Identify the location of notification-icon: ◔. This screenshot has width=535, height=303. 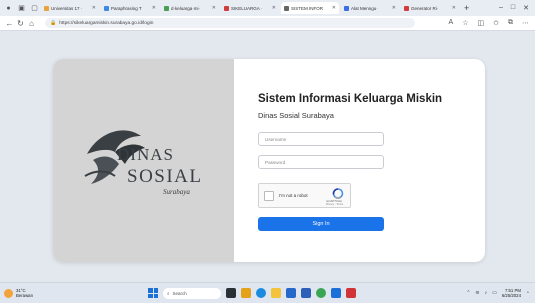
(527, 293).